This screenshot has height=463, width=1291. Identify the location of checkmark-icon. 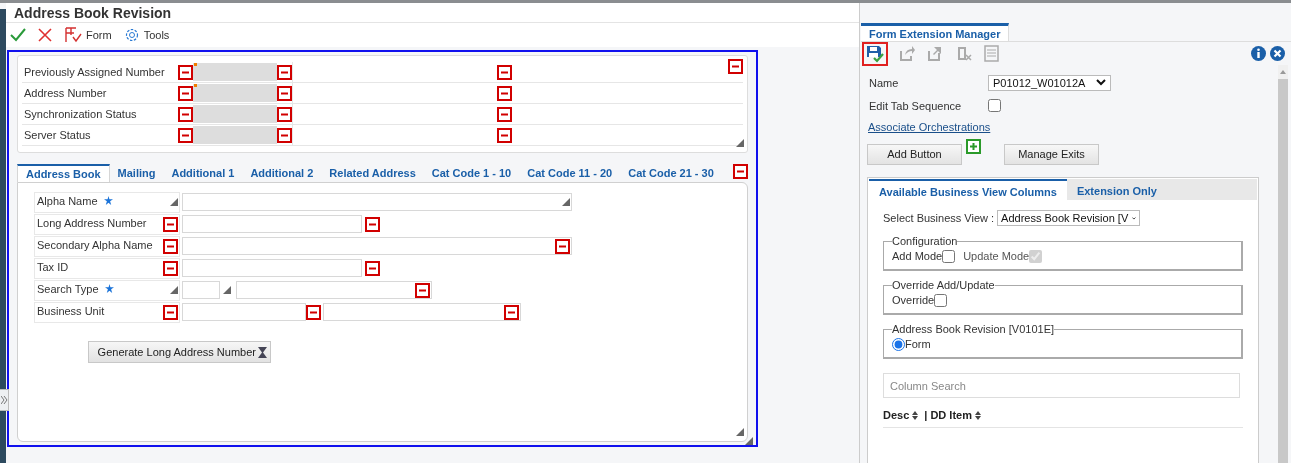
(18, 35).